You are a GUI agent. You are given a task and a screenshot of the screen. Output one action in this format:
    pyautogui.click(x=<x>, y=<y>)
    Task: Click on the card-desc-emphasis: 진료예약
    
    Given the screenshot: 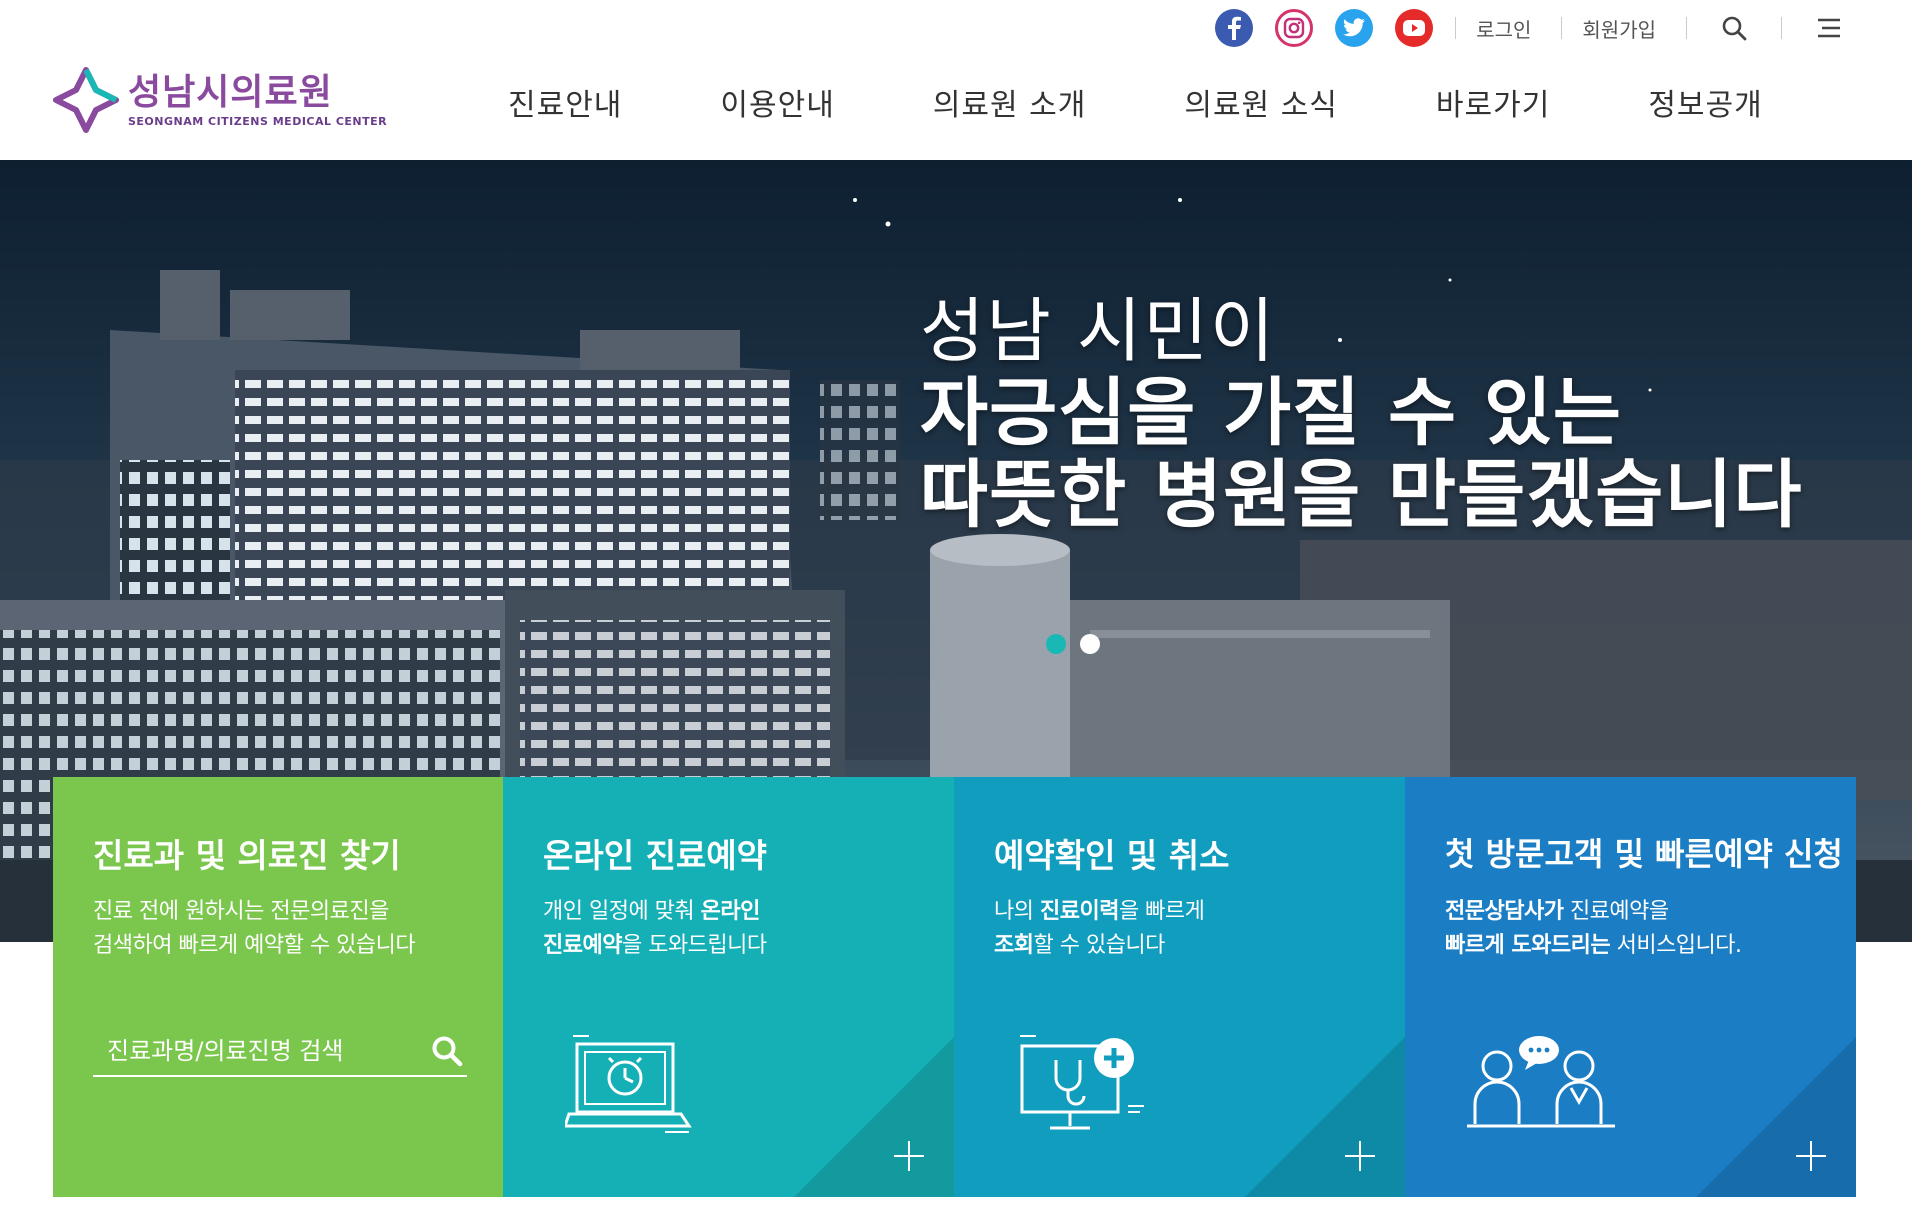 What is the action you would take?
    pyautogui.click(x=582, y=945)
    